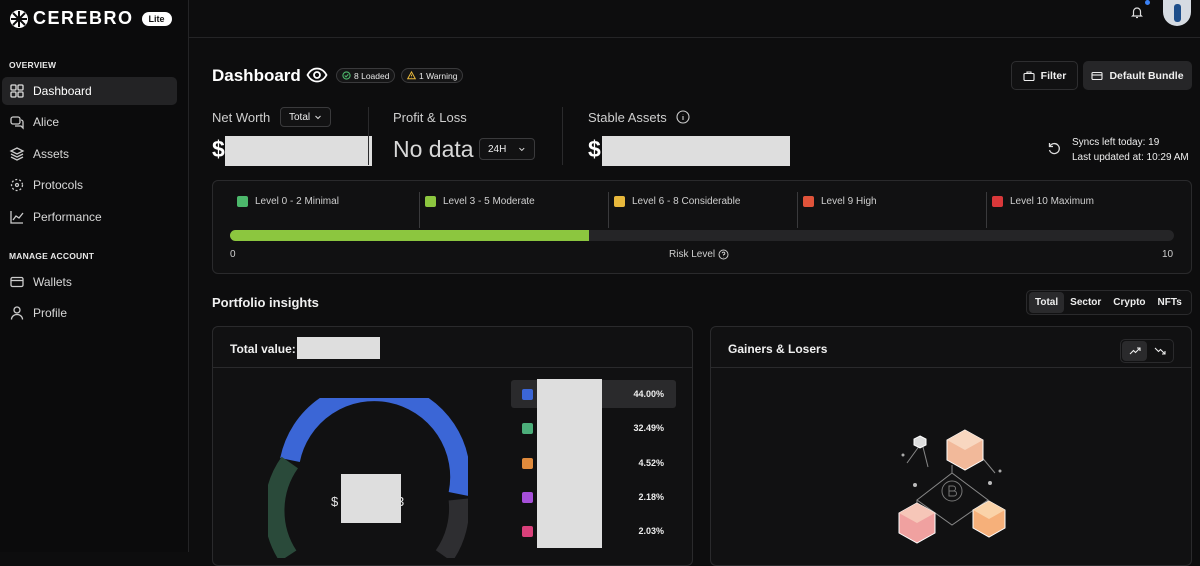  Describe the element at coordinates (692, 254) in the screenshot. I see `risk-caption-label: Risk Level` at that location.